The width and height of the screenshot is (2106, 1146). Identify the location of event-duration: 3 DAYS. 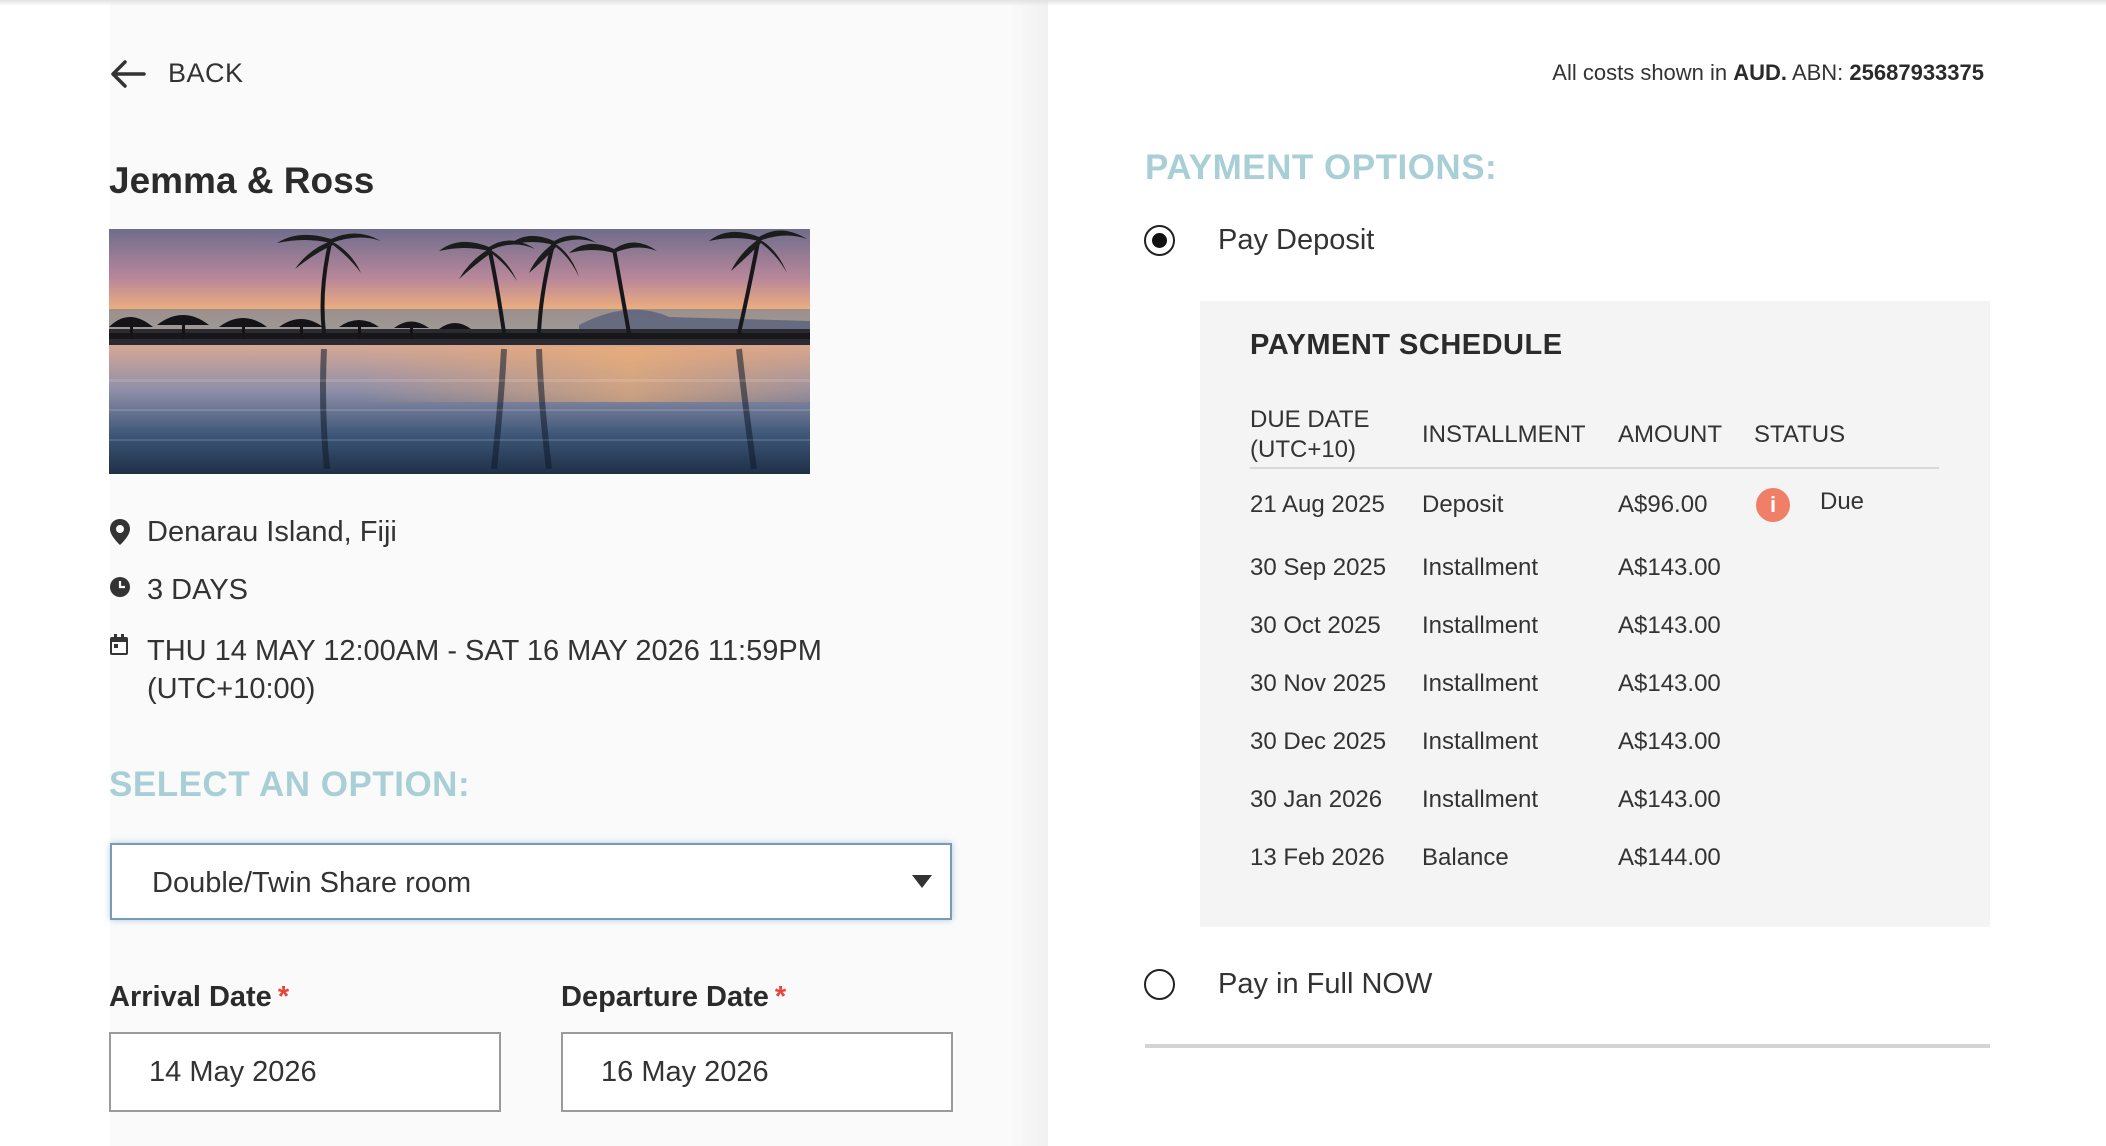
(178, 590).